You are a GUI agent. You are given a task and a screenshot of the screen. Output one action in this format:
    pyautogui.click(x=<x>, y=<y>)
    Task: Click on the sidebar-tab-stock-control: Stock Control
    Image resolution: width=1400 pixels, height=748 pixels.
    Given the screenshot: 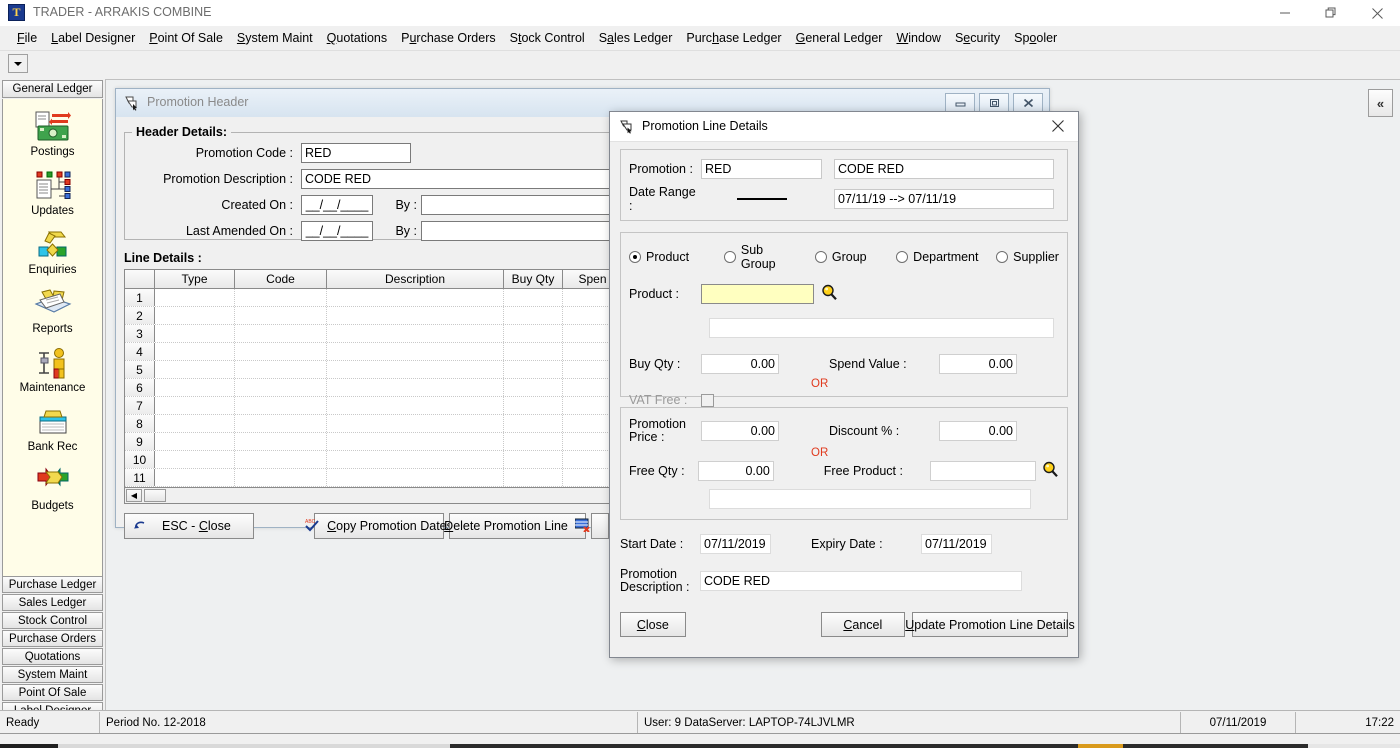 What is the action you would take?
    pyautogui.click(x=52, y=620)
    